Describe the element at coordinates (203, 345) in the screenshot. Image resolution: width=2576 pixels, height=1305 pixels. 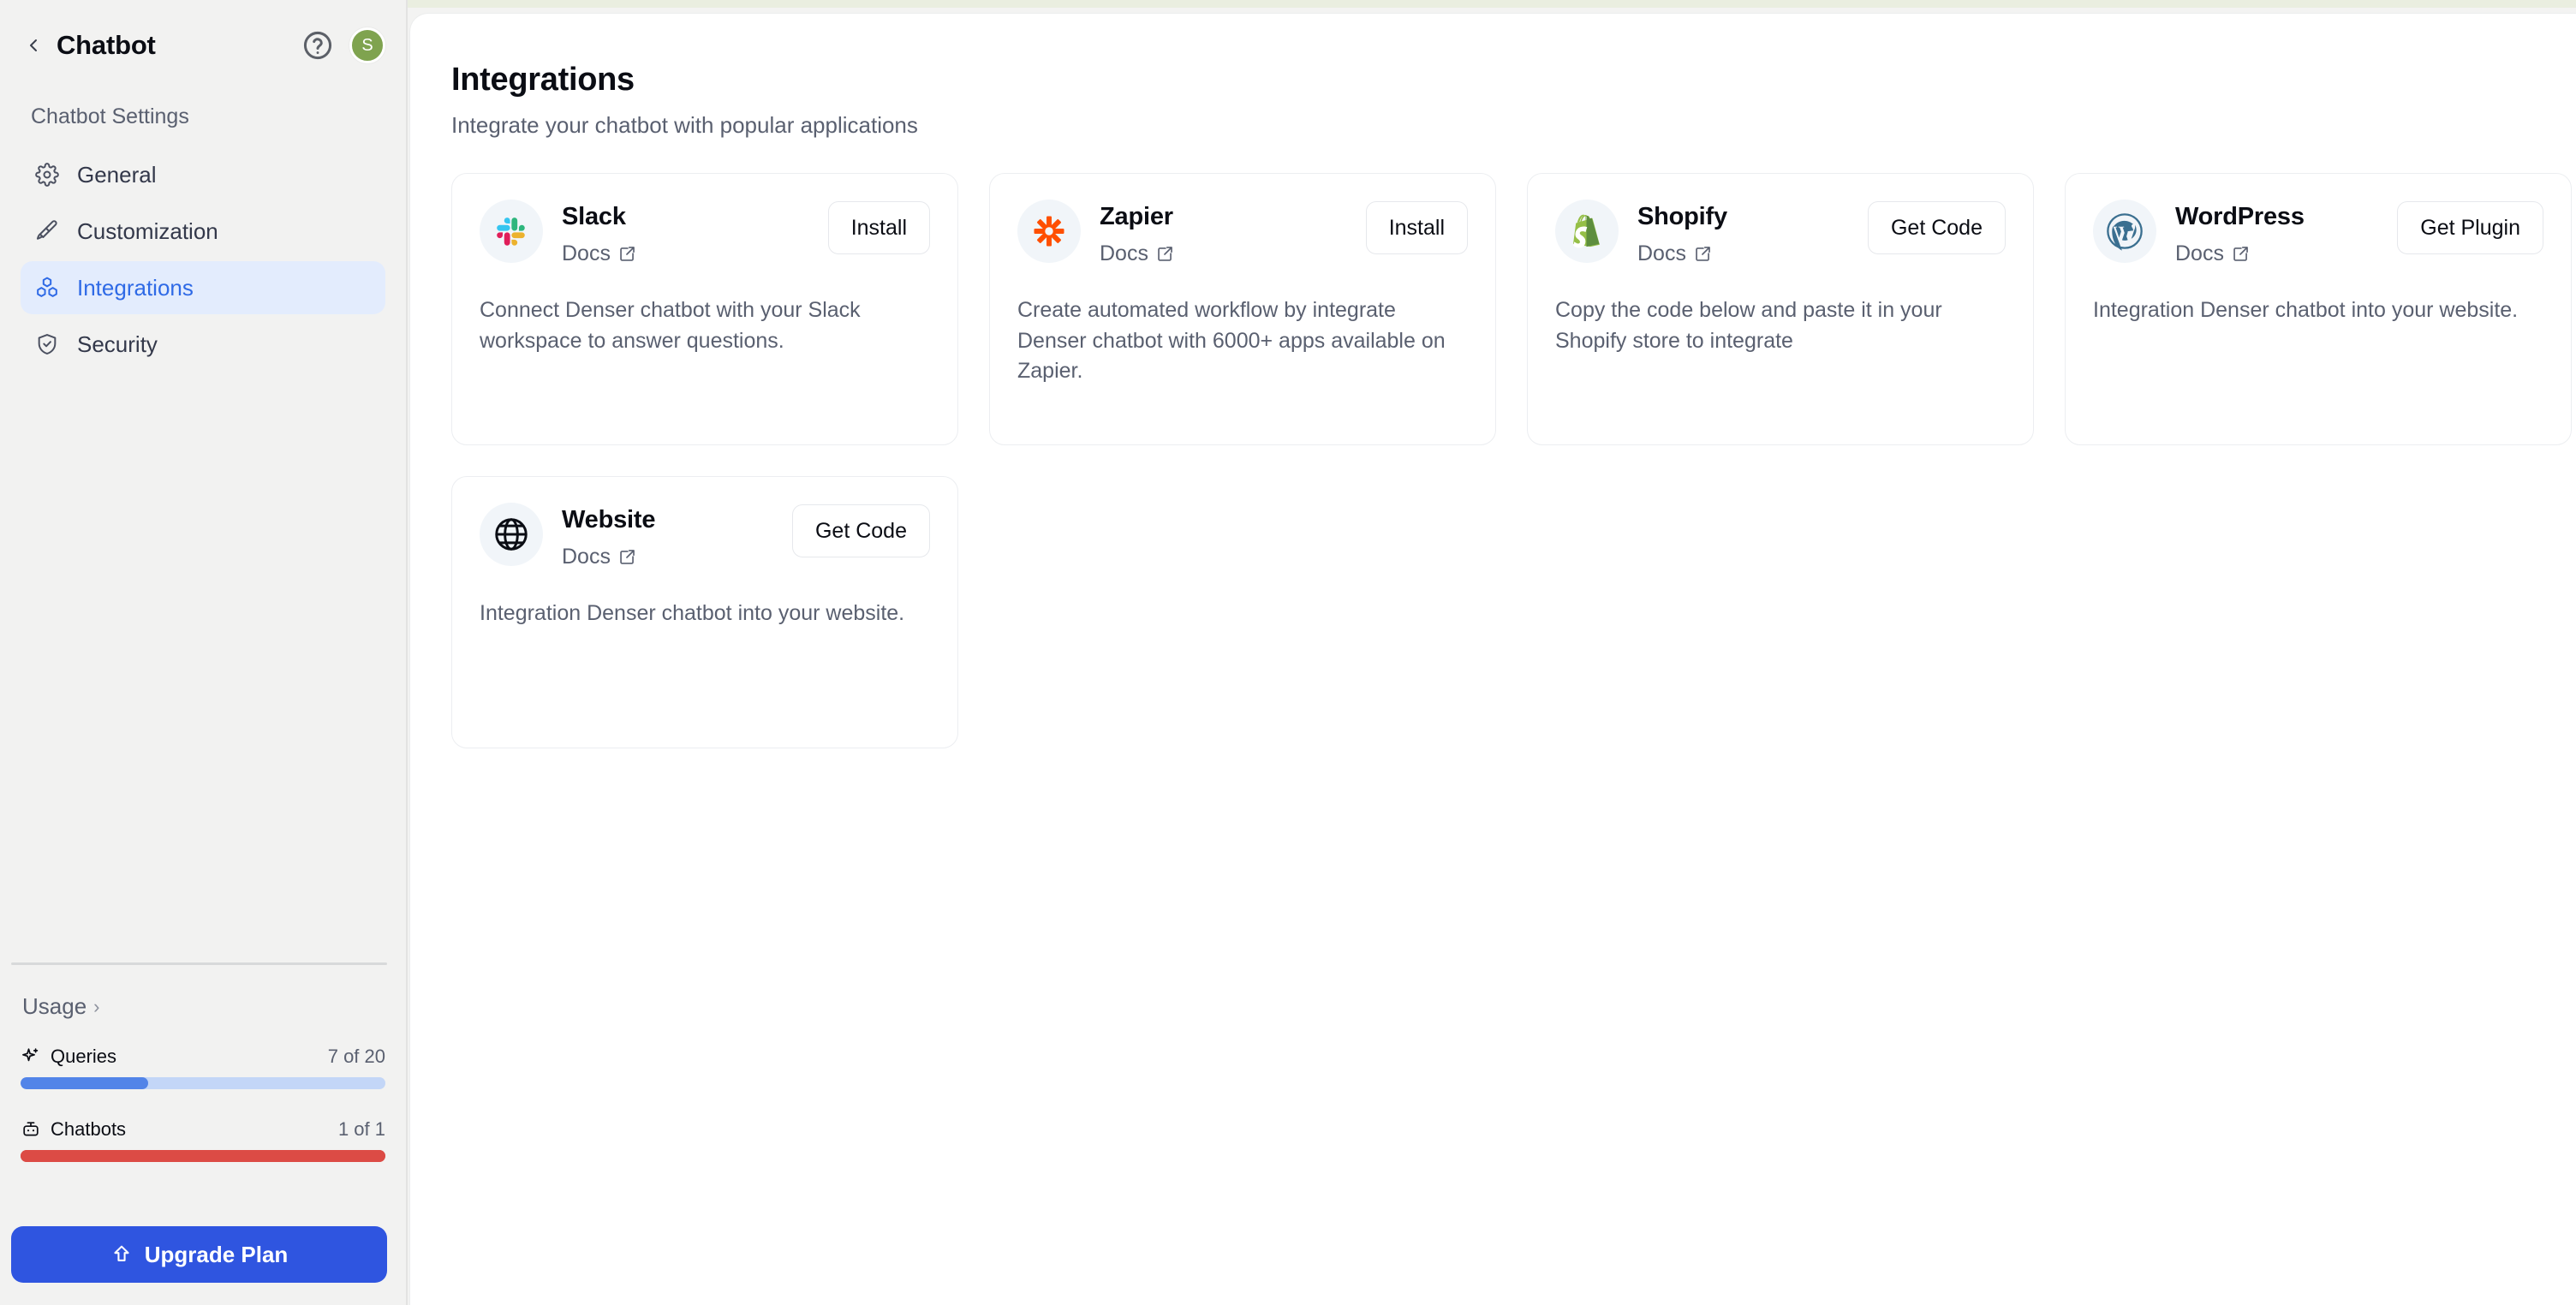
I see `sidebar-item-security: Security` at that location.